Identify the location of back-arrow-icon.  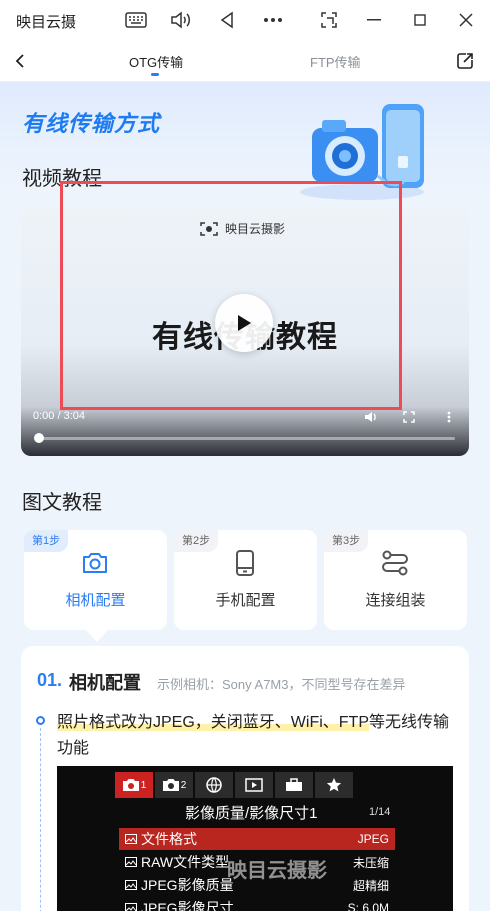
(20, 61).